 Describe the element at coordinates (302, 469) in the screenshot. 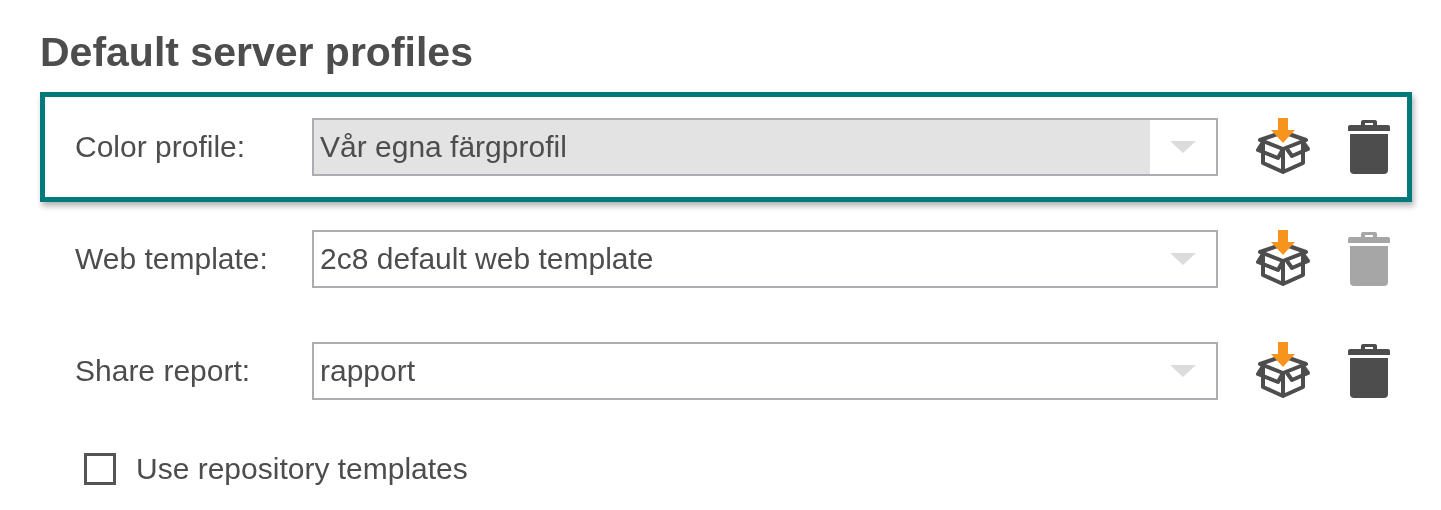

I see `checkbox-label: Use repository templates` at that location.